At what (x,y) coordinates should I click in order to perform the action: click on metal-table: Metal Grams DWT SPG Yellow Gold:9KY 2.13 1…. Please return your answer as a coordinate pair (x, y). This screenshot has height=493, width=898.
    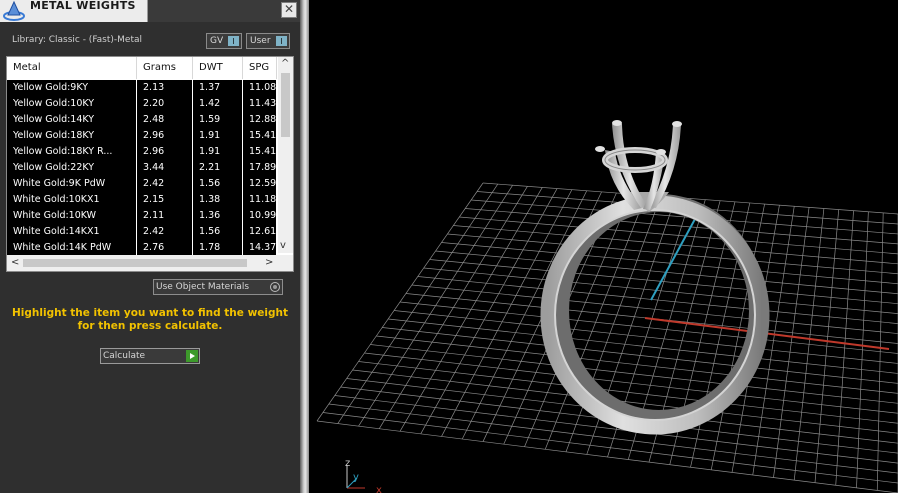
    Looking at the image, I should click on (150, 164).